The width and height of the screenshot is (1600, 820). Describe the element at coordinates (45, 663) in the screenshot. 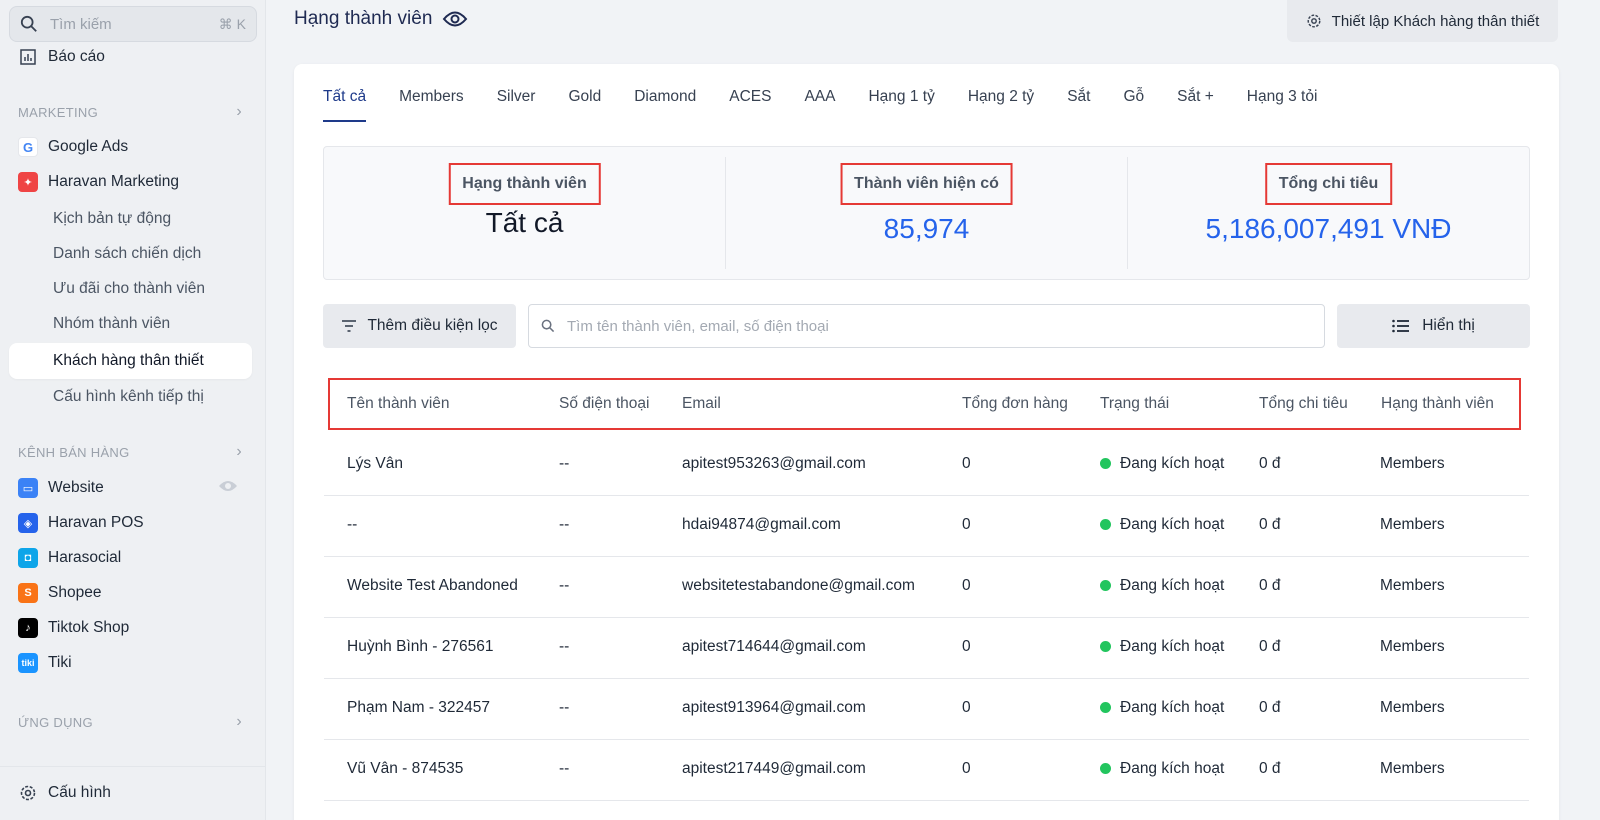

I see `sidebar-item-tiki: tiki Tiki` at that location.